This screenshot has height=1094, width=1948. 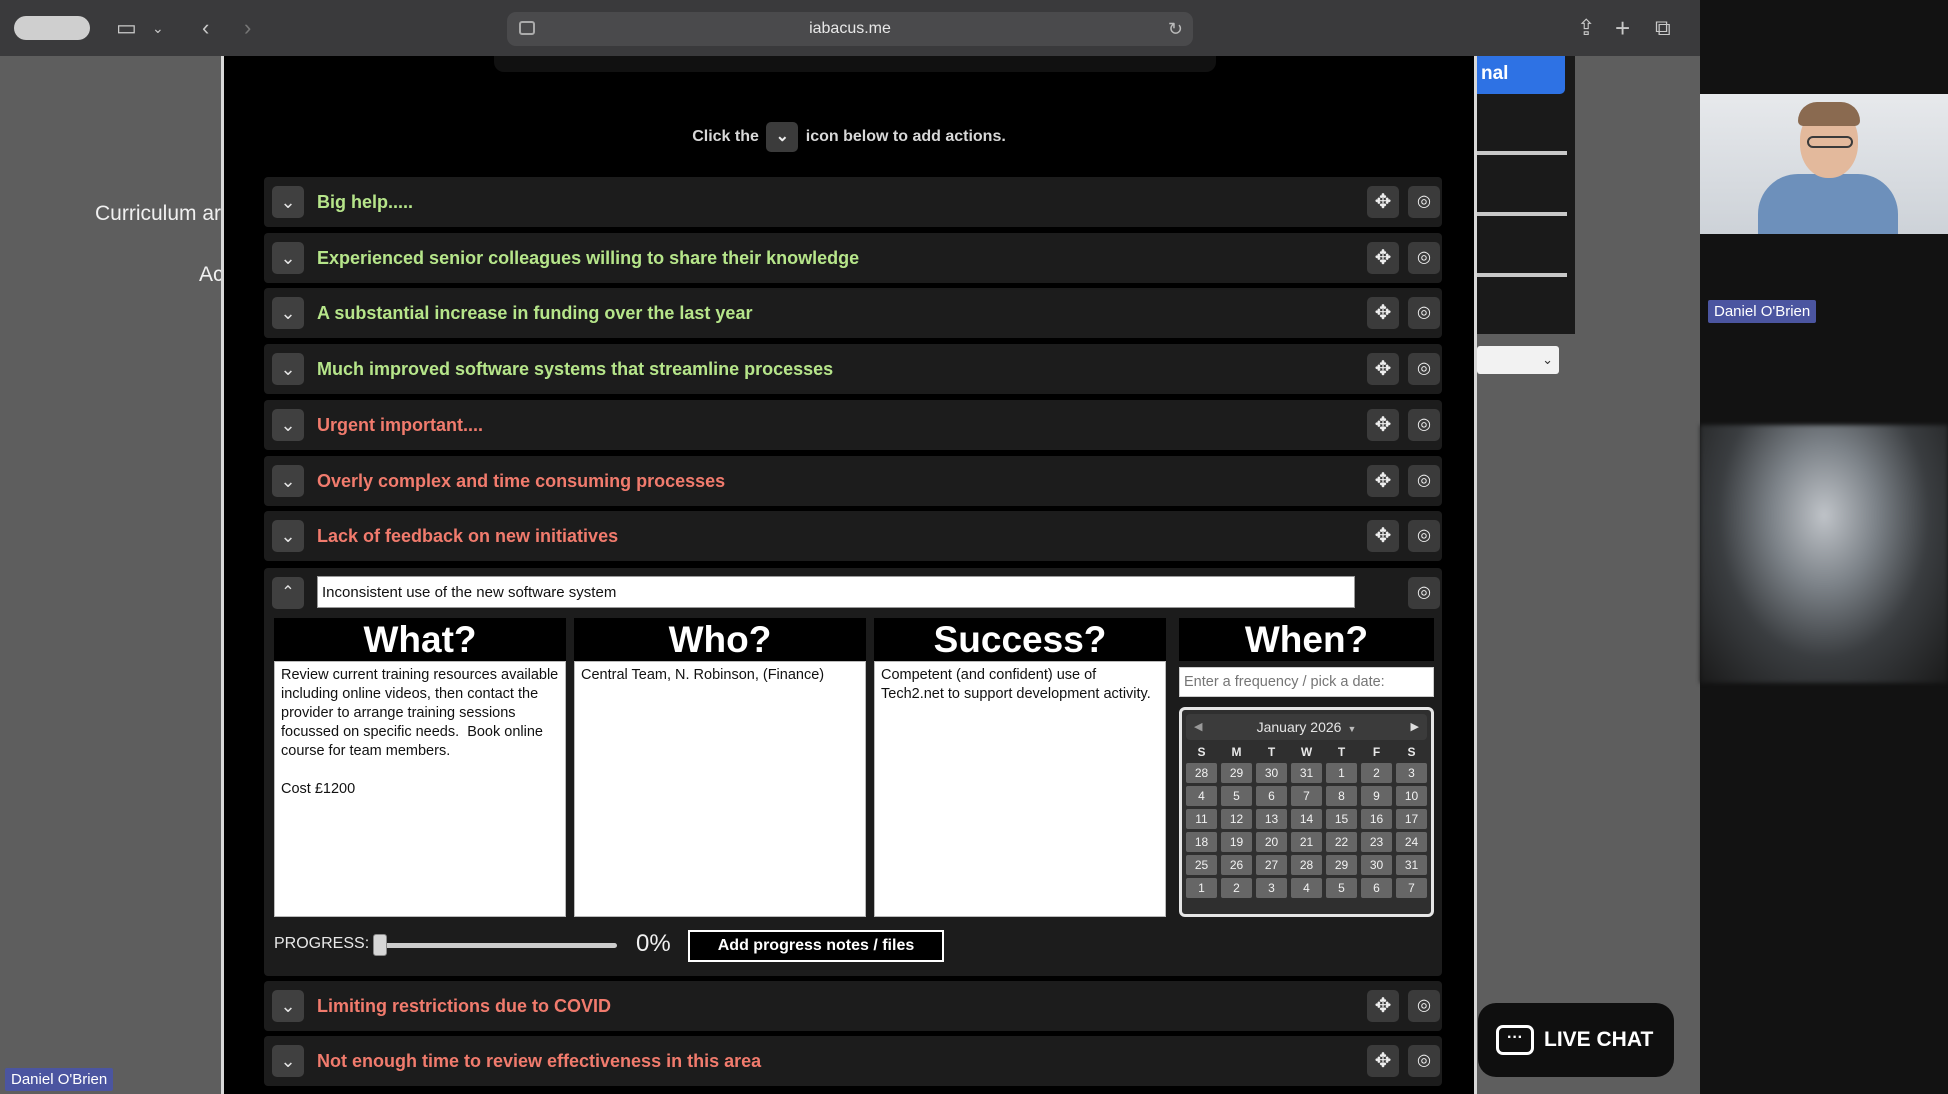 What do you see at coordinates (1411, 842) in the screenshot?
I see `calendar-day: 24` at bounding box center [1411, 842].